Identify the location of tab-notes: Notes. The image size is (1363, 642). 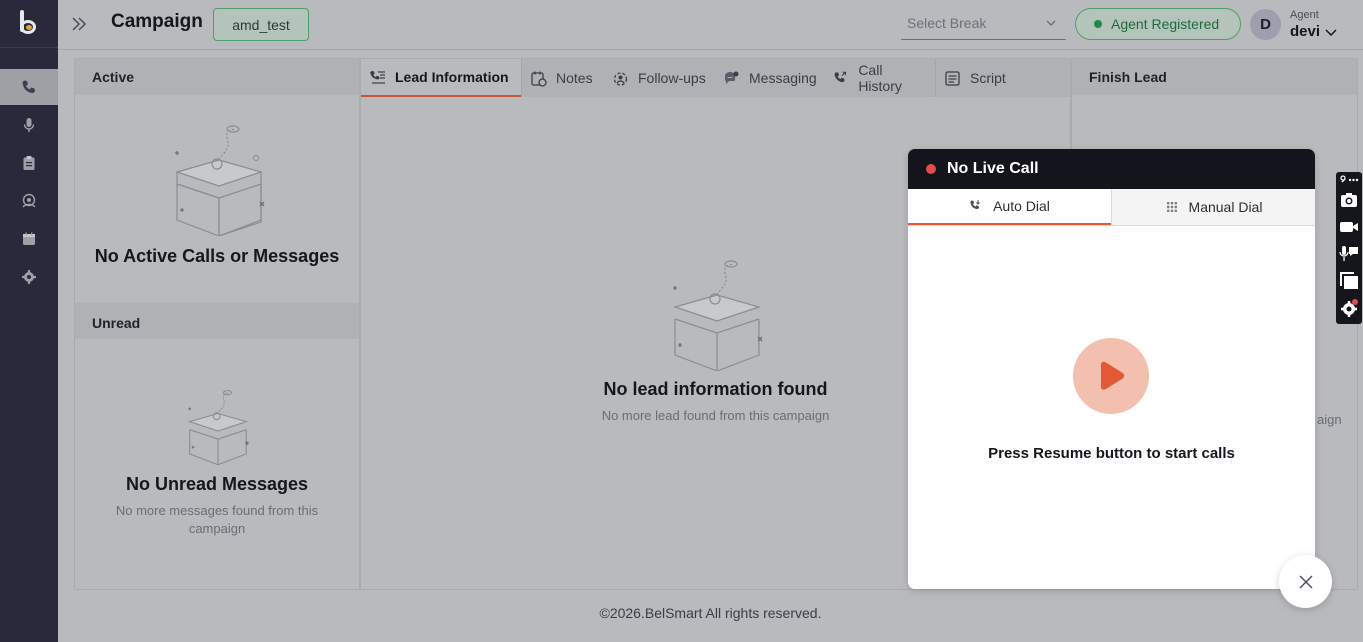
(563, 78).